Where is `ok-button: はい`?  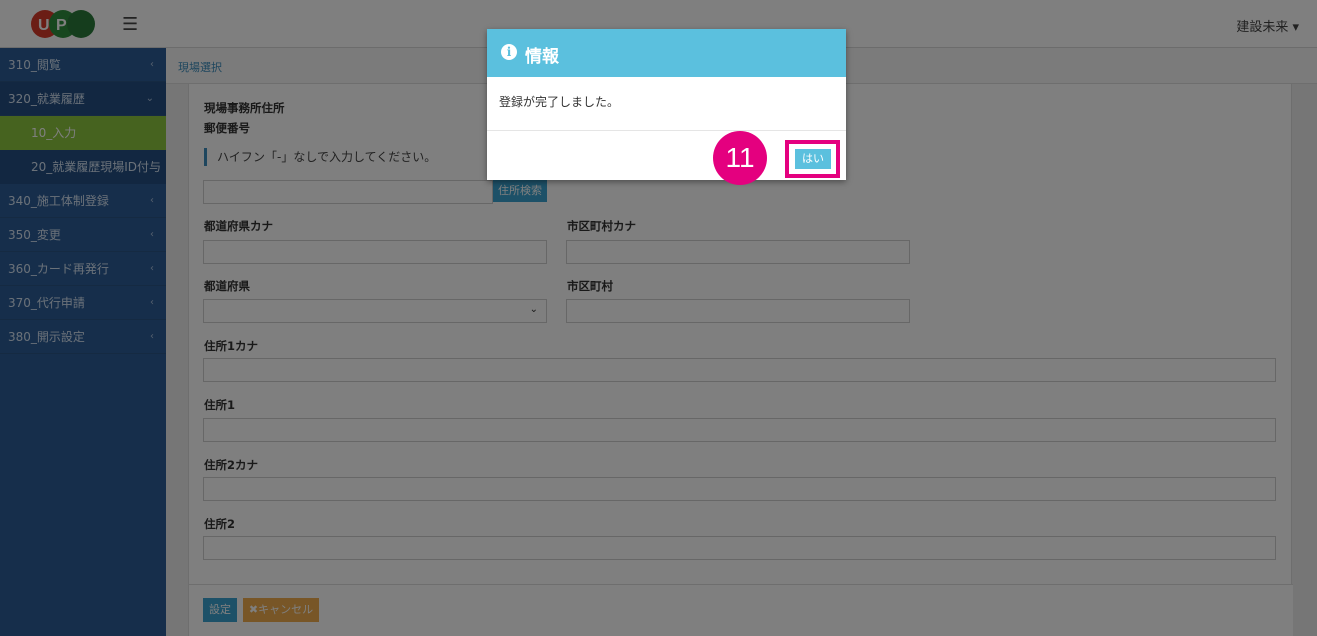 ok-button: はい is located at coordinates (812, 159).